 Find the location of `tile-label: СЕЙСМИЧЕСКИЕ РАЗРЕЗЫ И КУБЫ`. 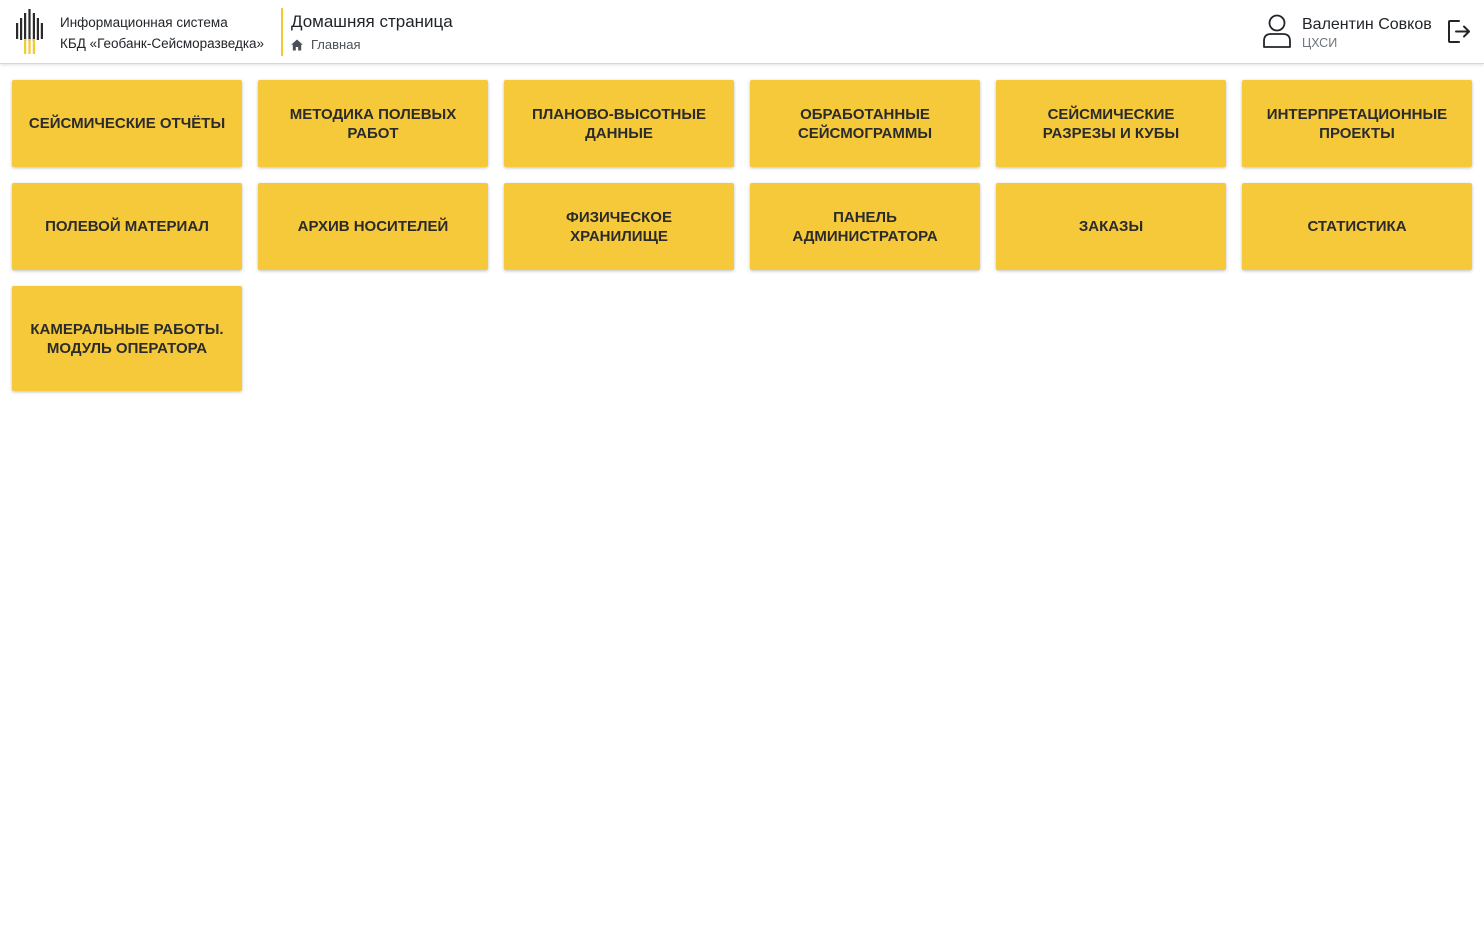

tile-label: СЕЙСМИЧЕСКИЕ РАЗРЕЗЫ И КУБЫ is located at coordinates (1111, 123).